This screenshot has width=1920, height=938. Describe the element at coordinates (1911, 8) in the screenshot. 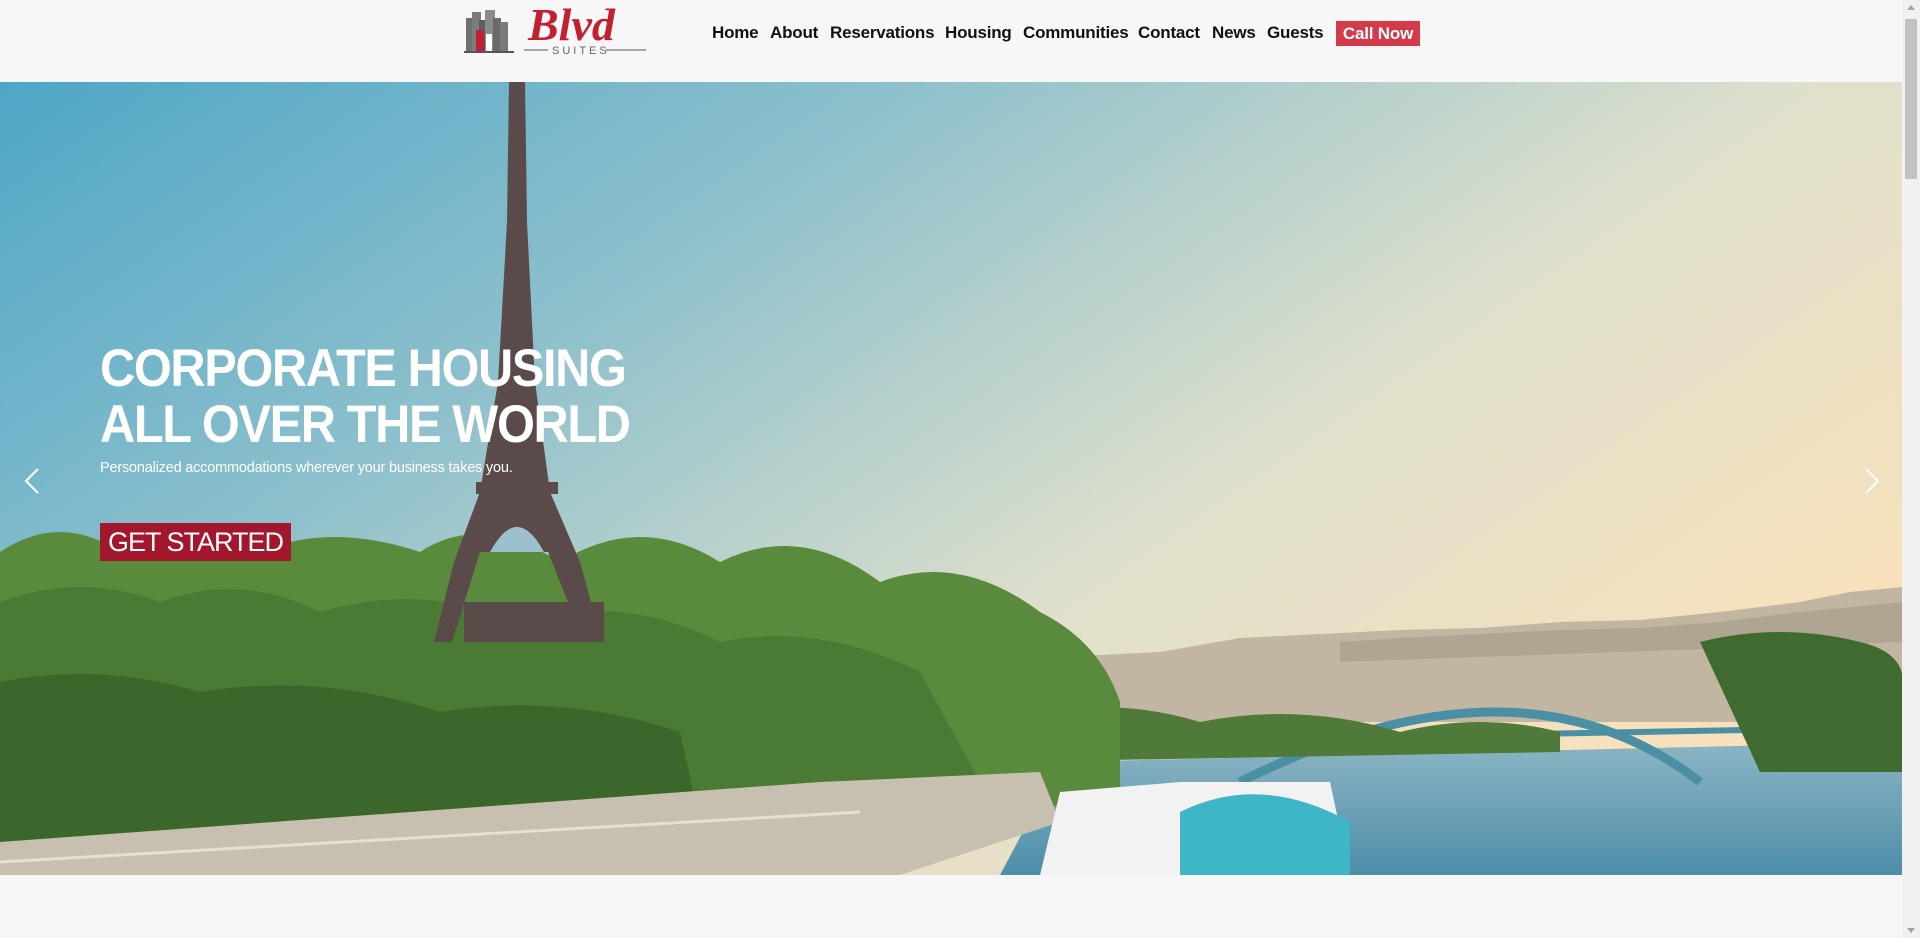

I see `scroll-up-arrow-icon` at that location.